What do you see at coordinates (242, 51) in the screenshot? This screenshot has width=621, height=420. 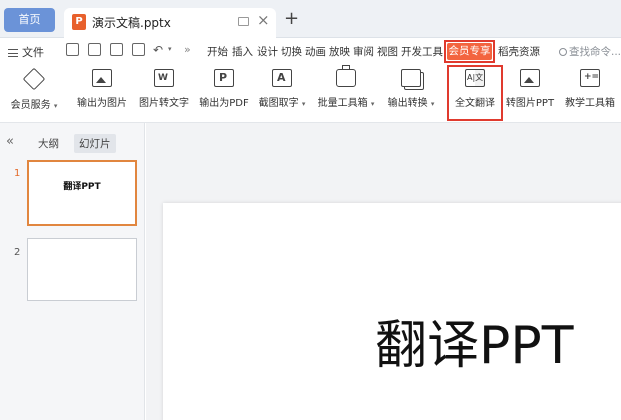 I see `menu-insert: 插入` at bounding box center [242, 51].